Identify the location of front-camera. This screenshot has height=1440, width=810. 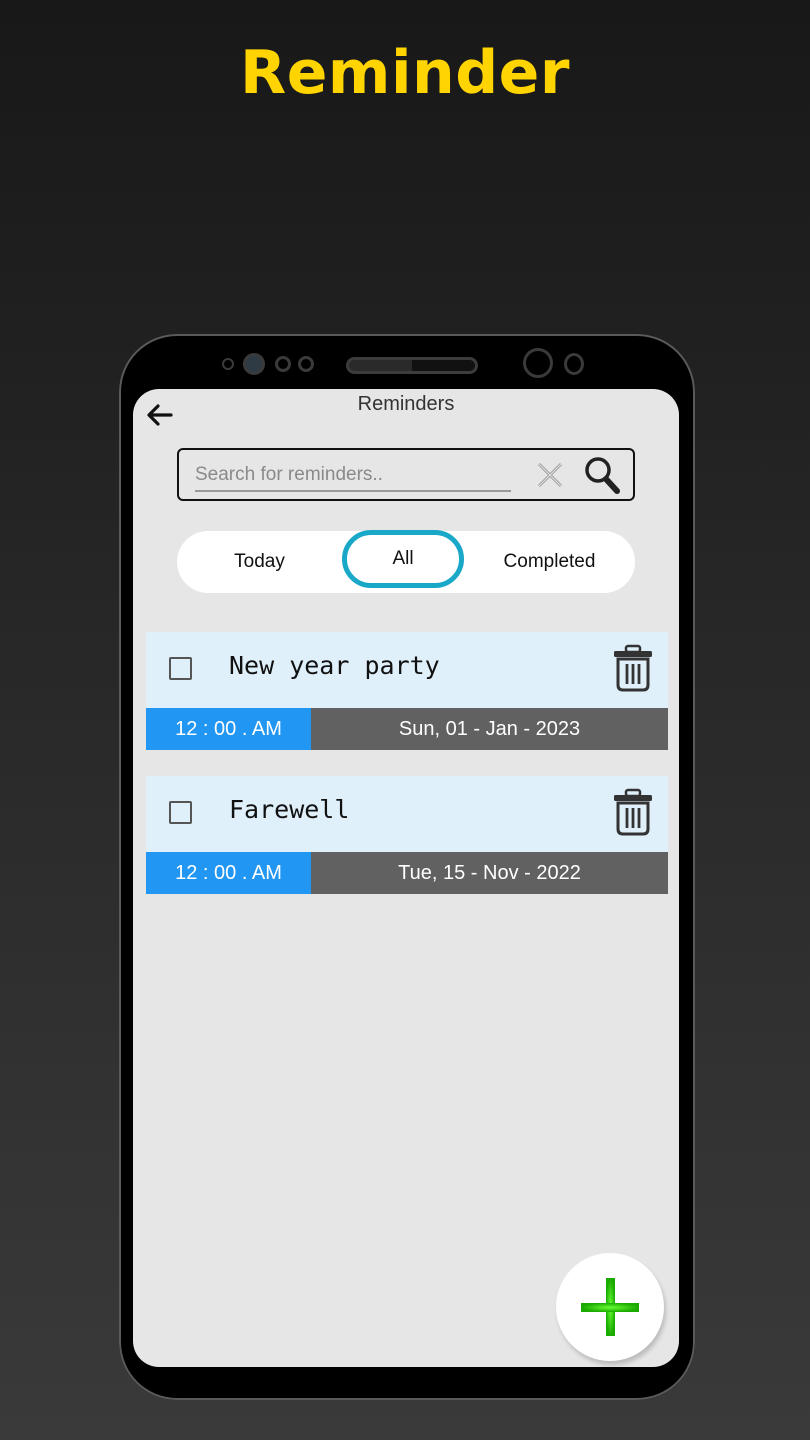
(254, 364).